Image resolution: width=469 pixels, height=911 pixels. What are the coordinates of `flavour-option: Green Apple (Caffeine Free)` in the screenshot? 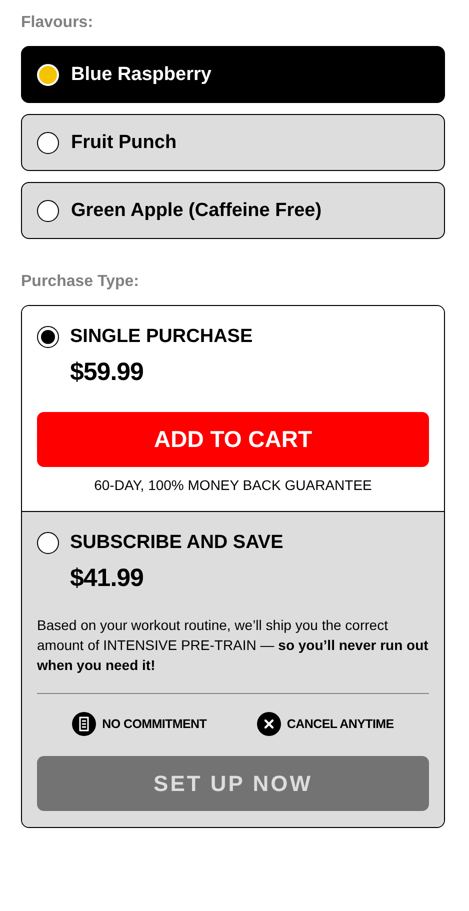 It's located at (233, 210).